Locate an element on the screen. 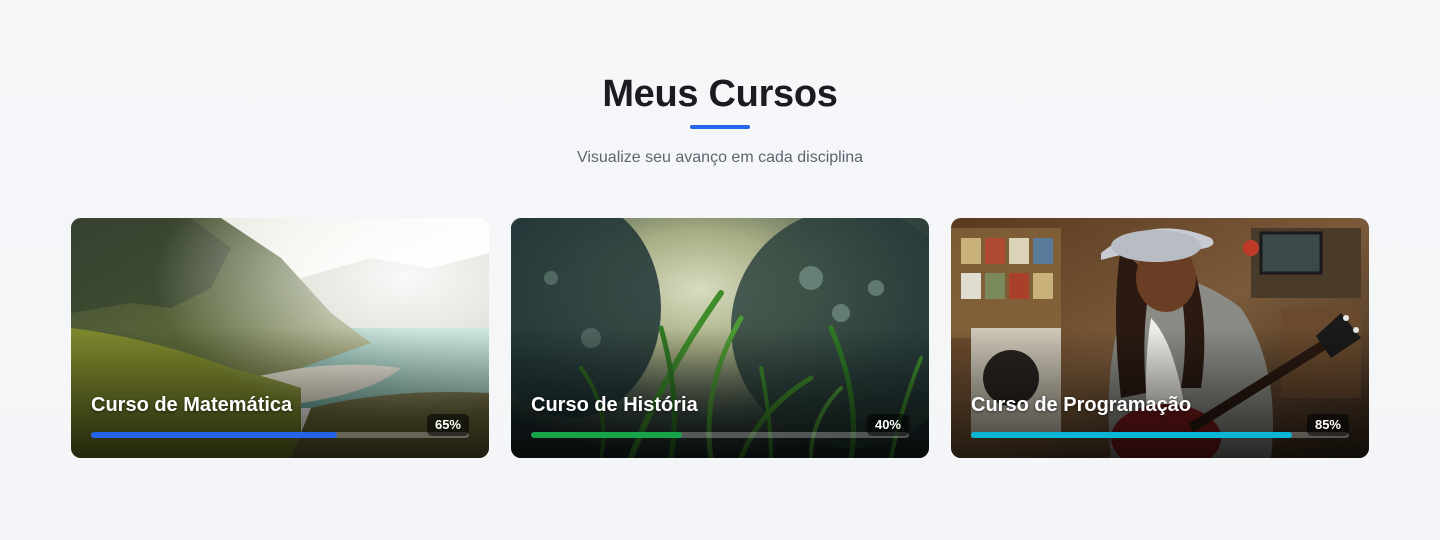  page-subtitle: Visualize seu avanço em cada disciplina is located at coordinates (720, 157).